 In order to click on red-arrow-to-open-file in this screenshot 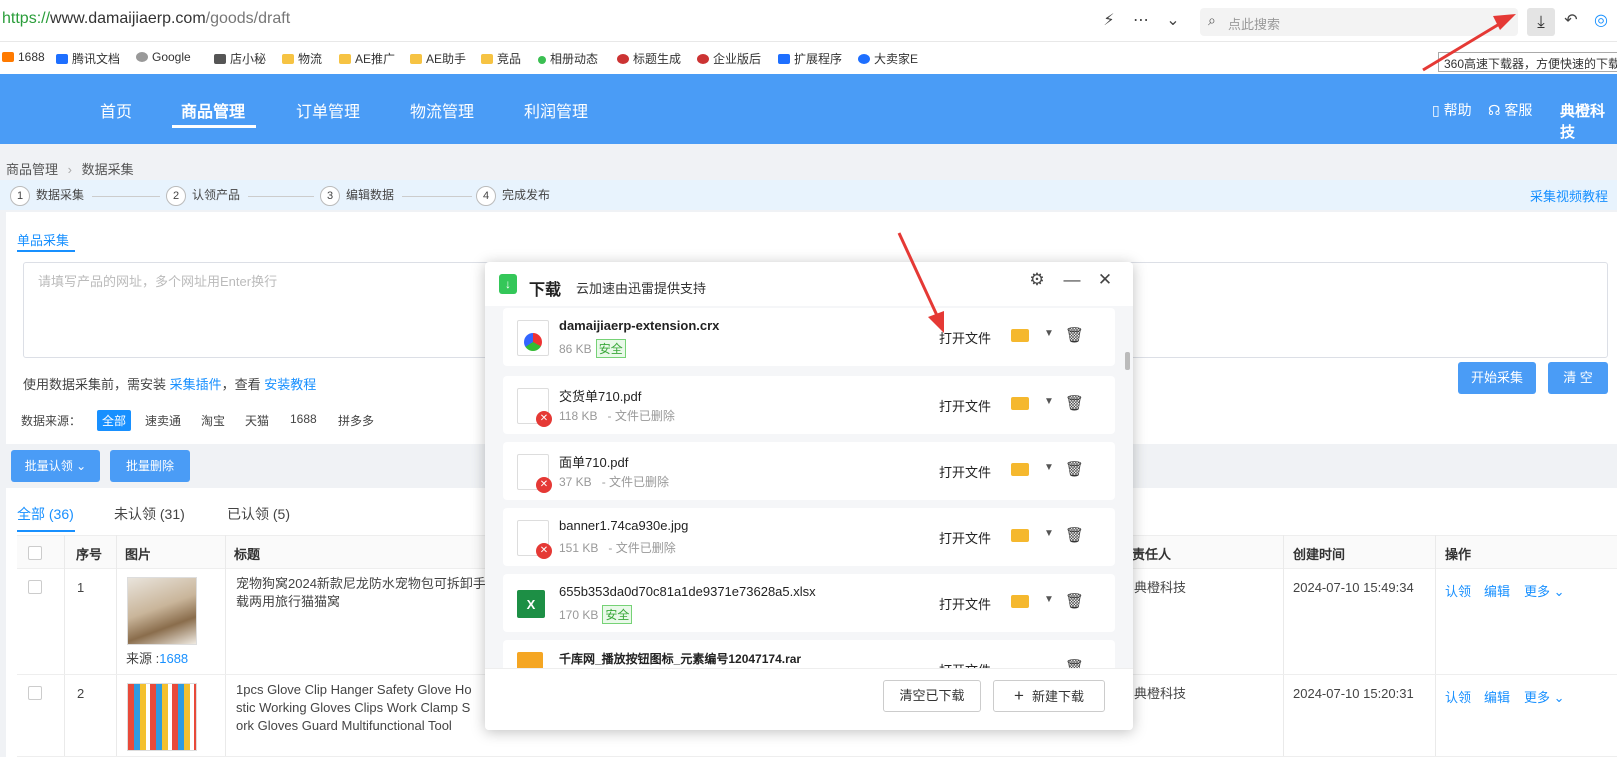, I will do `click(920, 282)`.